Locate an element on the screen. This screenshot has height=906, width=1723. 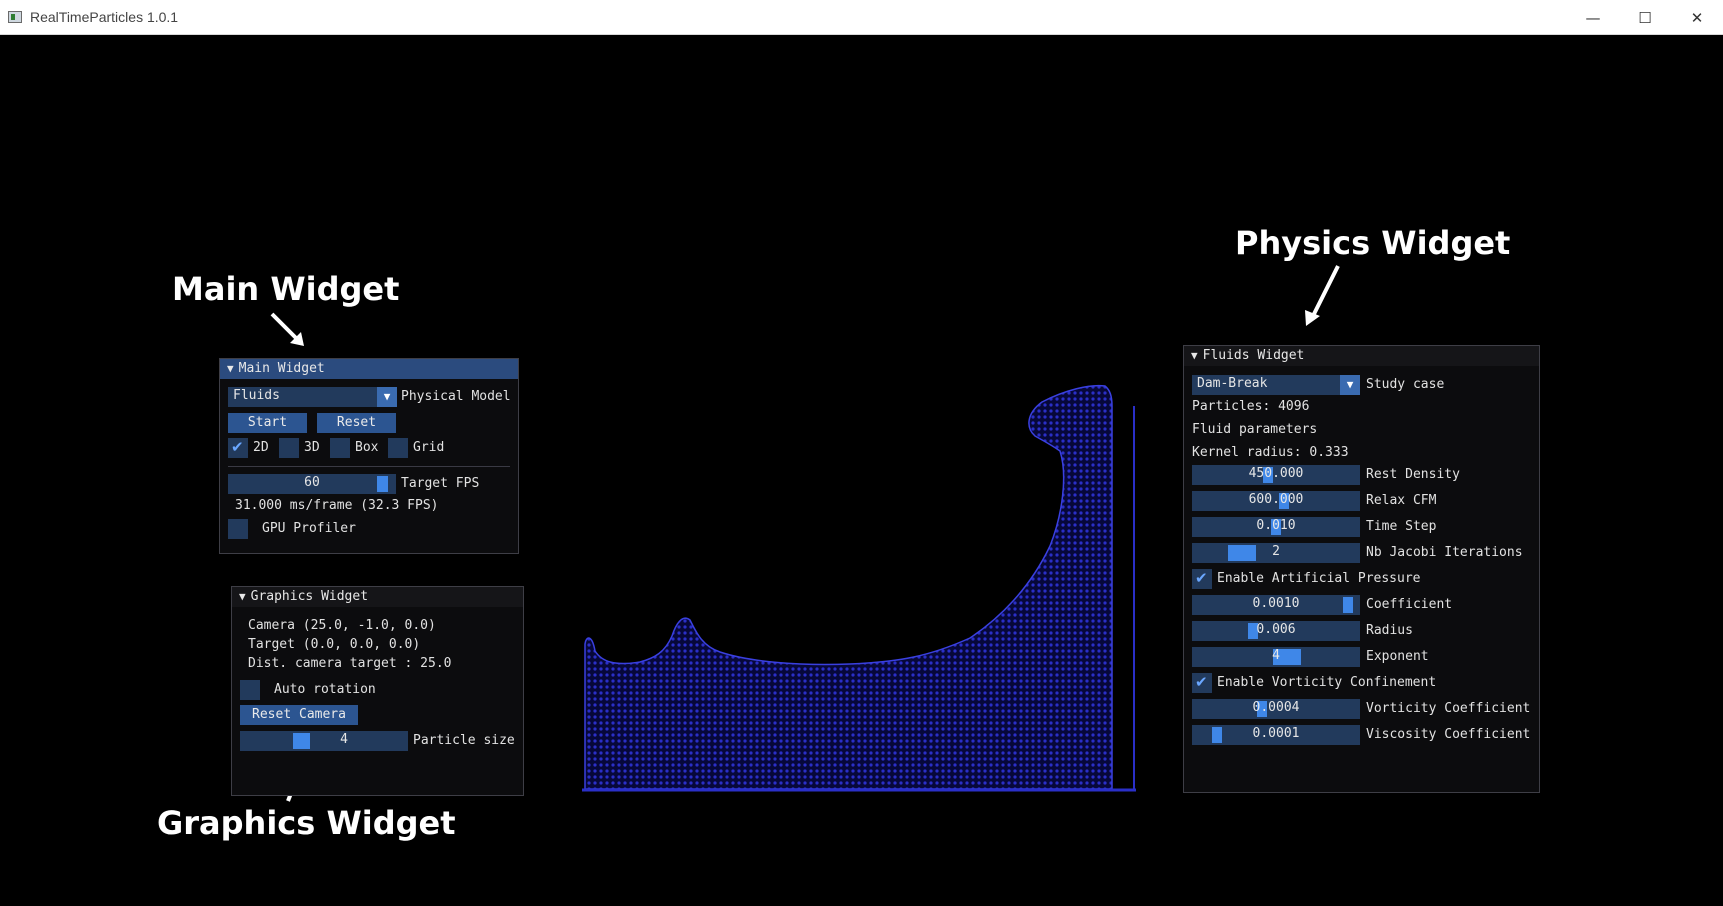
minimize-button: — is located at coordinates (1593, 17).